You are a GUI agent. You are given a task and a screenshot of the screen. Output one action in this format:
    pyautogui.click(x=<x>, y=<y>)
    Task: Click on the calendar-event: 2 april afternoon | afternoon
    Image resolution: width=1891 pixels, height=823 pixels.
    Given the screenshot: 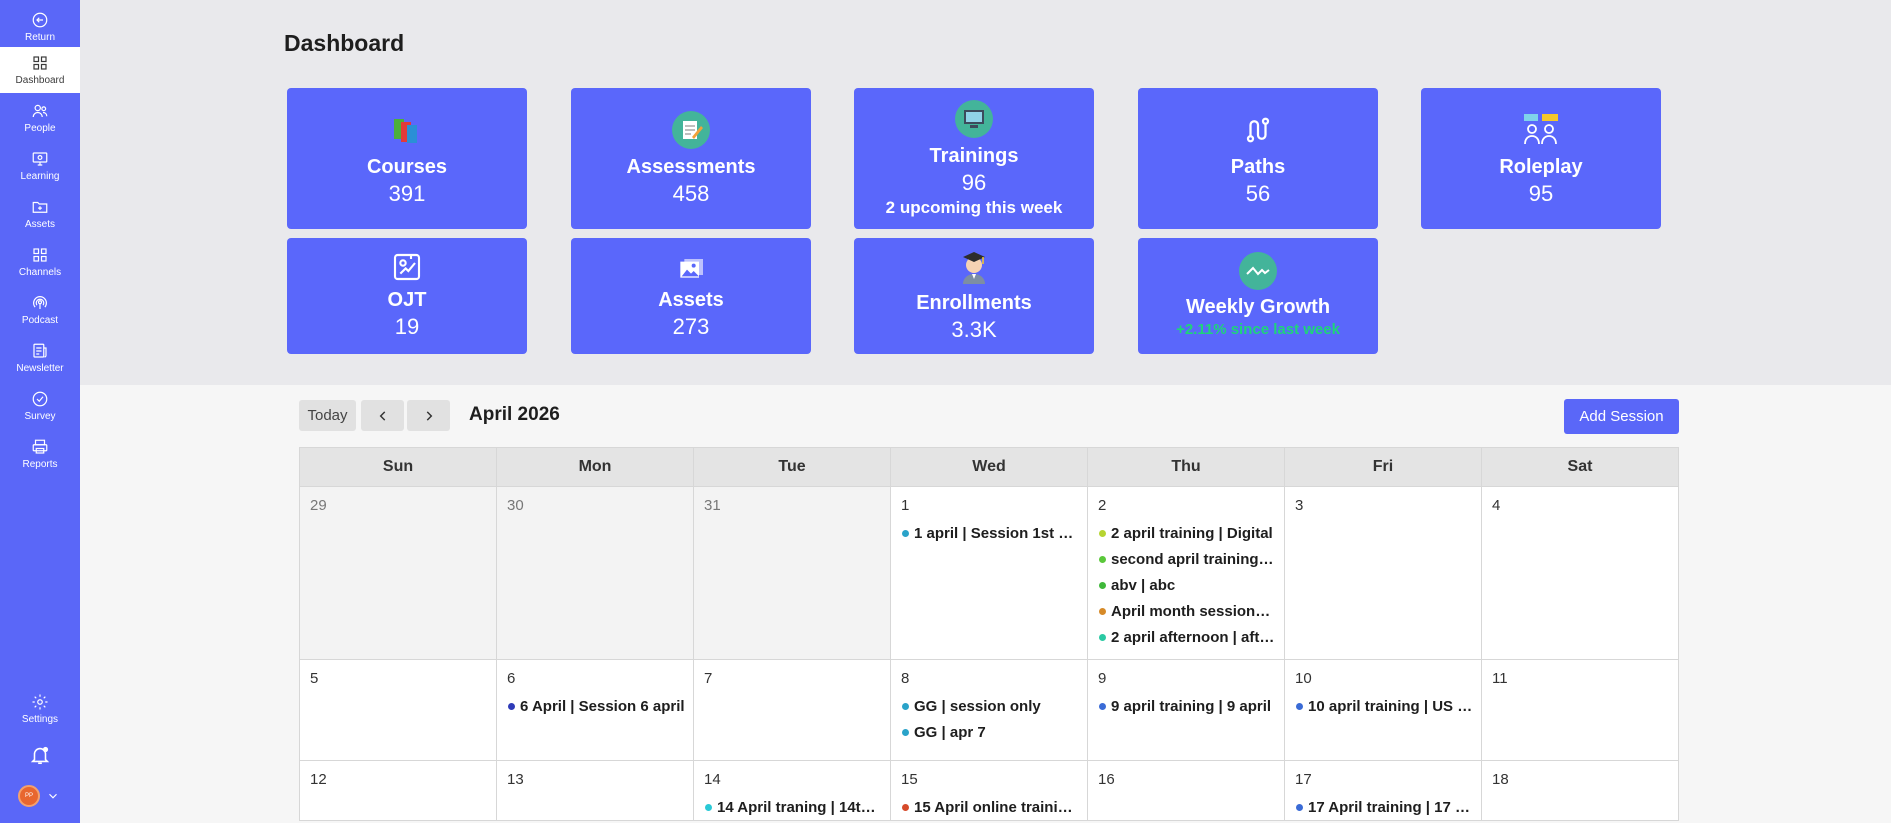 What is the action you would take?
    pyautogui.click(x=1186, y=637)
    